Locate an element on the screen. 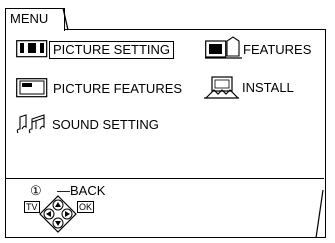  features-icon is located at coordinates (223, 47).